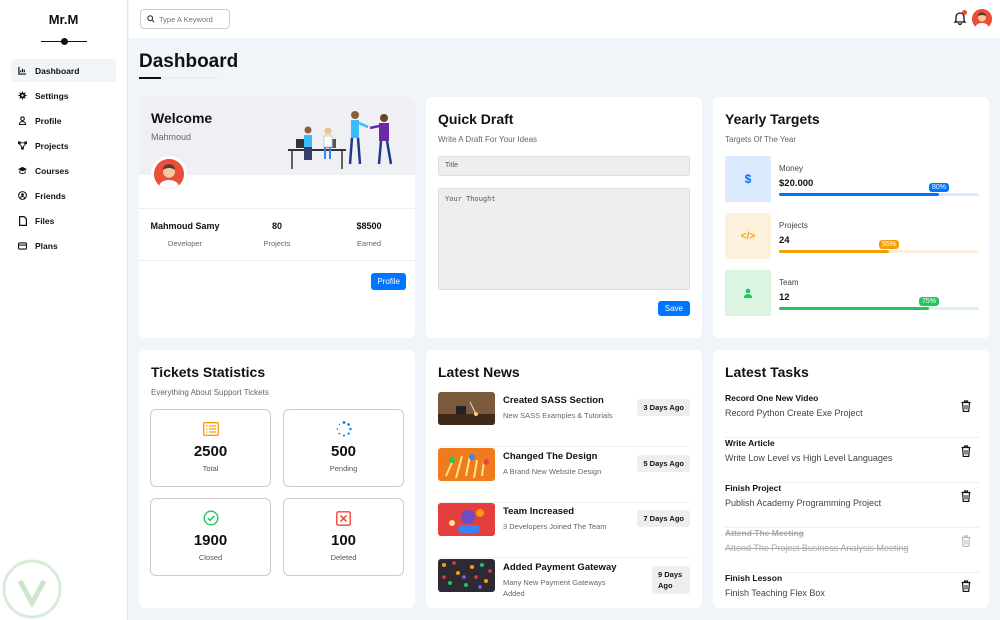  Describe the element at coordinates (558, 415) in the screenshot. I see `news-item-desc: New SASS Examples & Tutorials` at that location.